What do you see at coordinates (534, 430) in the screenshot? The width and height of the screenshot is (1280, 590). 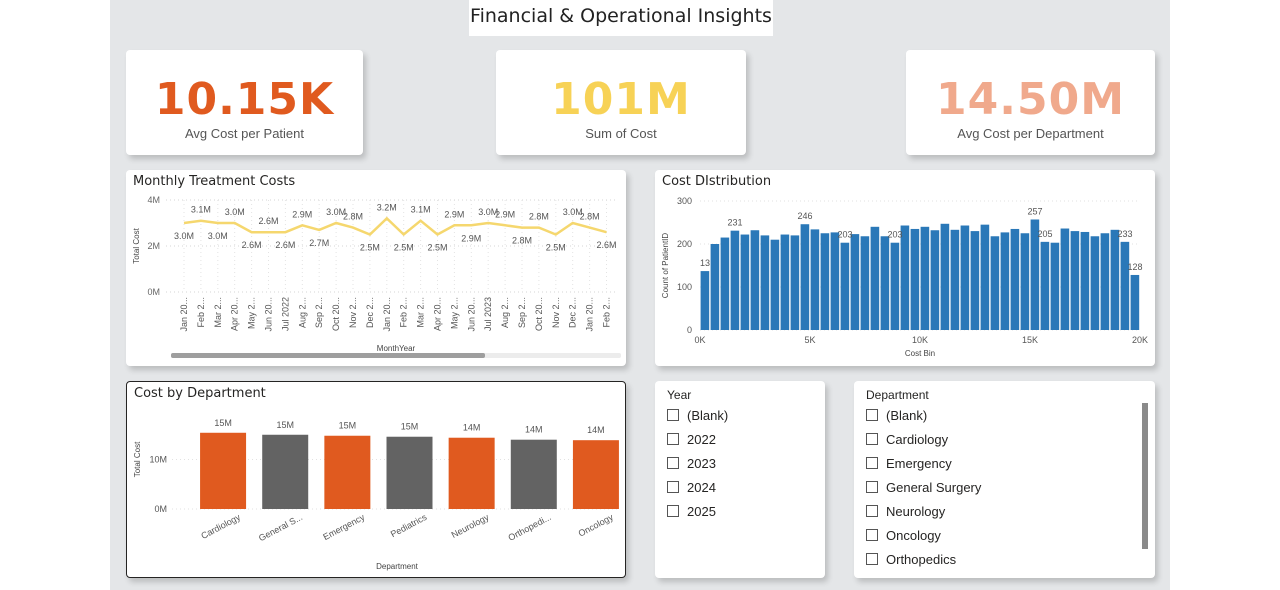 I see `data-label: 14M` at bounding box center [534, 430].